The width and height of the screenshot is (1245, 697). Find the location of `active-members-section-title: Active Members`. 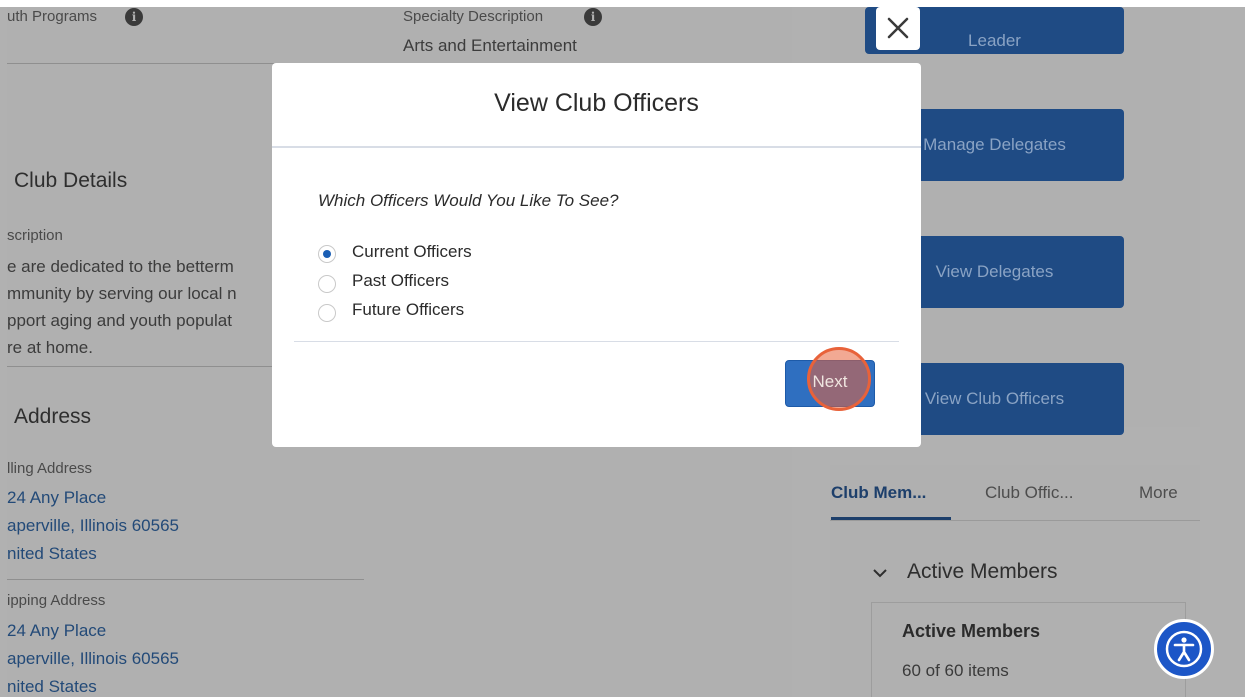

active-members-section-title: Active Members is located at coordinates (982, 572).